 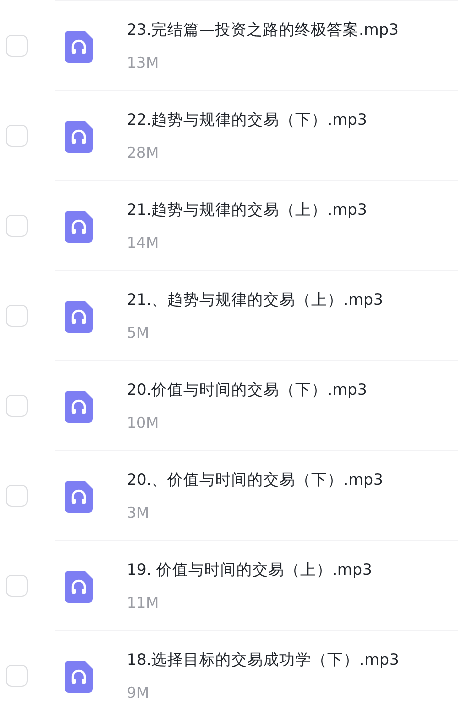 I want to click on file-name: 20.、价值与时间的交易（下）.mp3, so click(x=255, y=480).